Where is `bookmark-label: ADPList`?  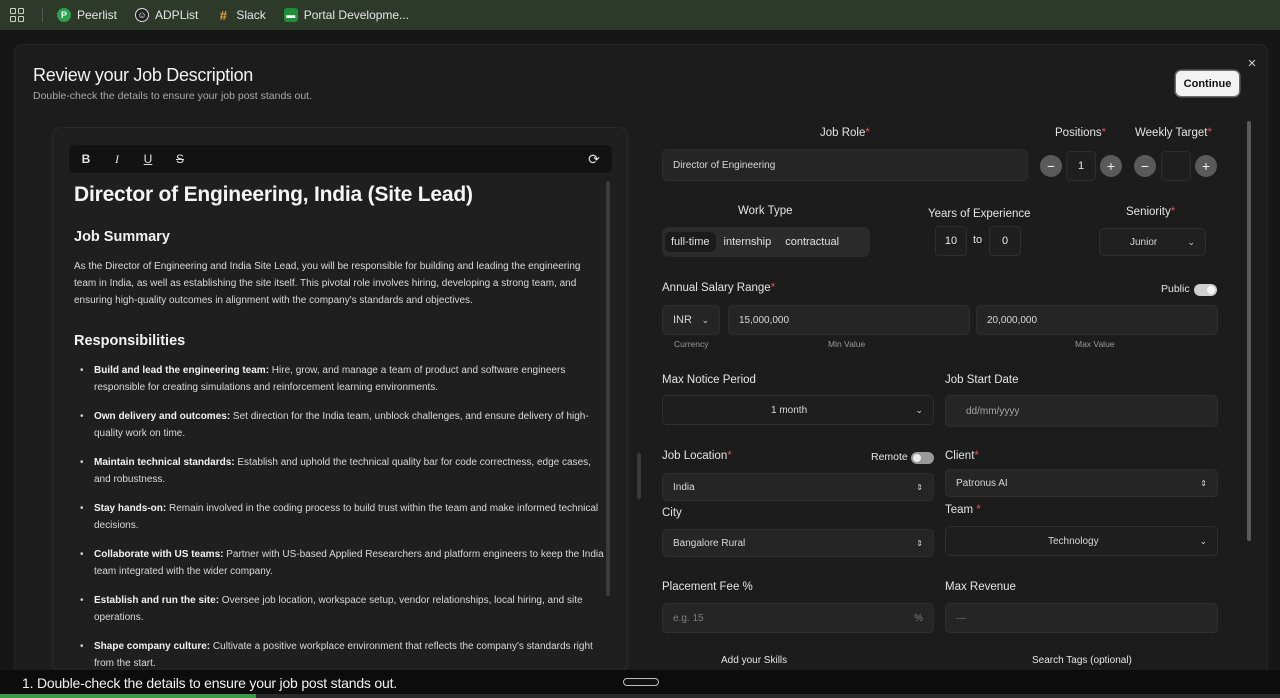 bookmark-label: ADPList is located at coordinates (177, 15).